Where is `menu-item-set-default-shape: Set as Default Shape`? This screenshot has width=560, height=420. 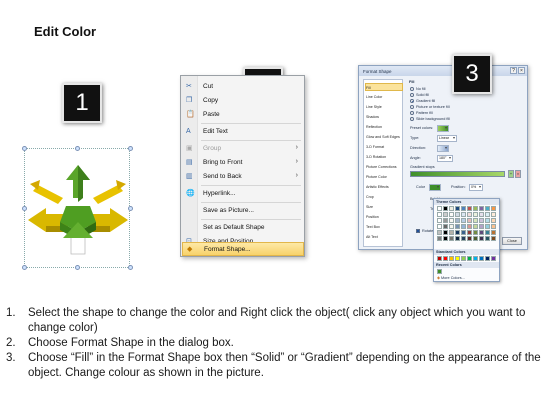
menu-item-set-default-shape: Set as Default Shape is located at coordinates (243, 228).